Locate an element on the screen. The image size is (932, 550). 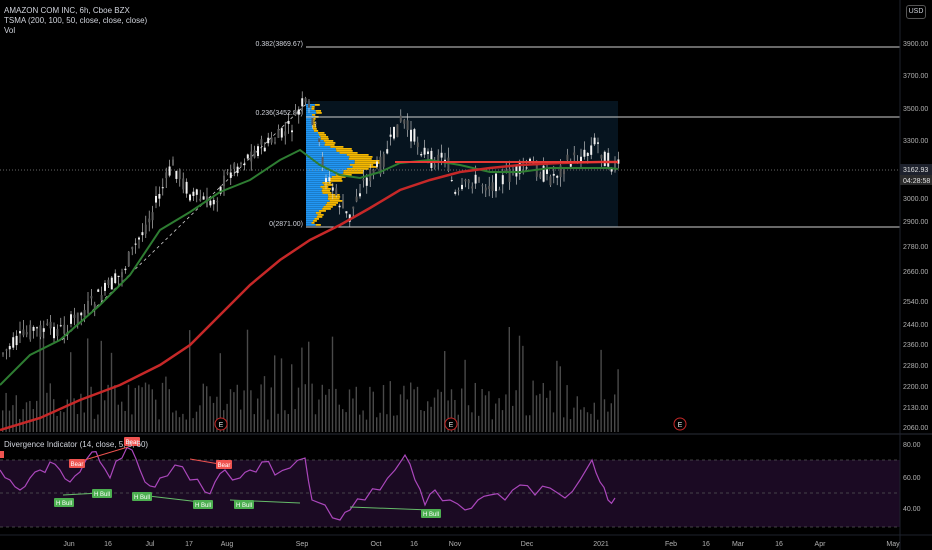
time-tick: 16 is located at coordinates (108, 544).